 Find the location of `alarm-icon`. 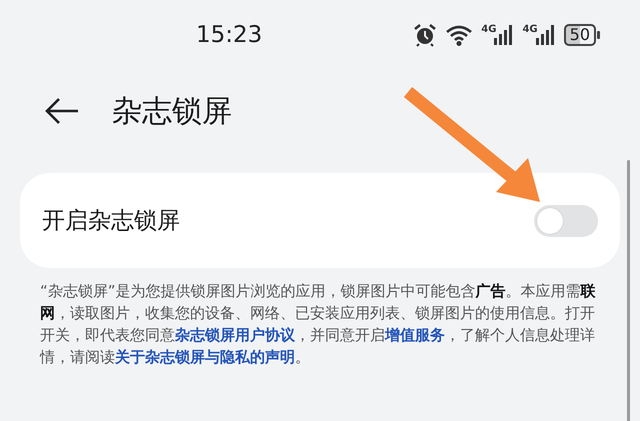

alarm-icon is located at coordinates (425, 35).